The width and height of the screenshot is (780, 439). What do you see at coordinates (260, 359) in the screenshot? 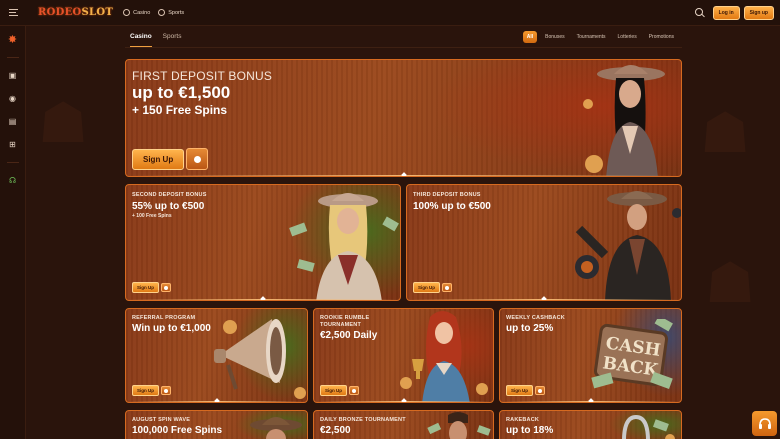
I see `megaphone-illustration` at bounding box center [260, 359].